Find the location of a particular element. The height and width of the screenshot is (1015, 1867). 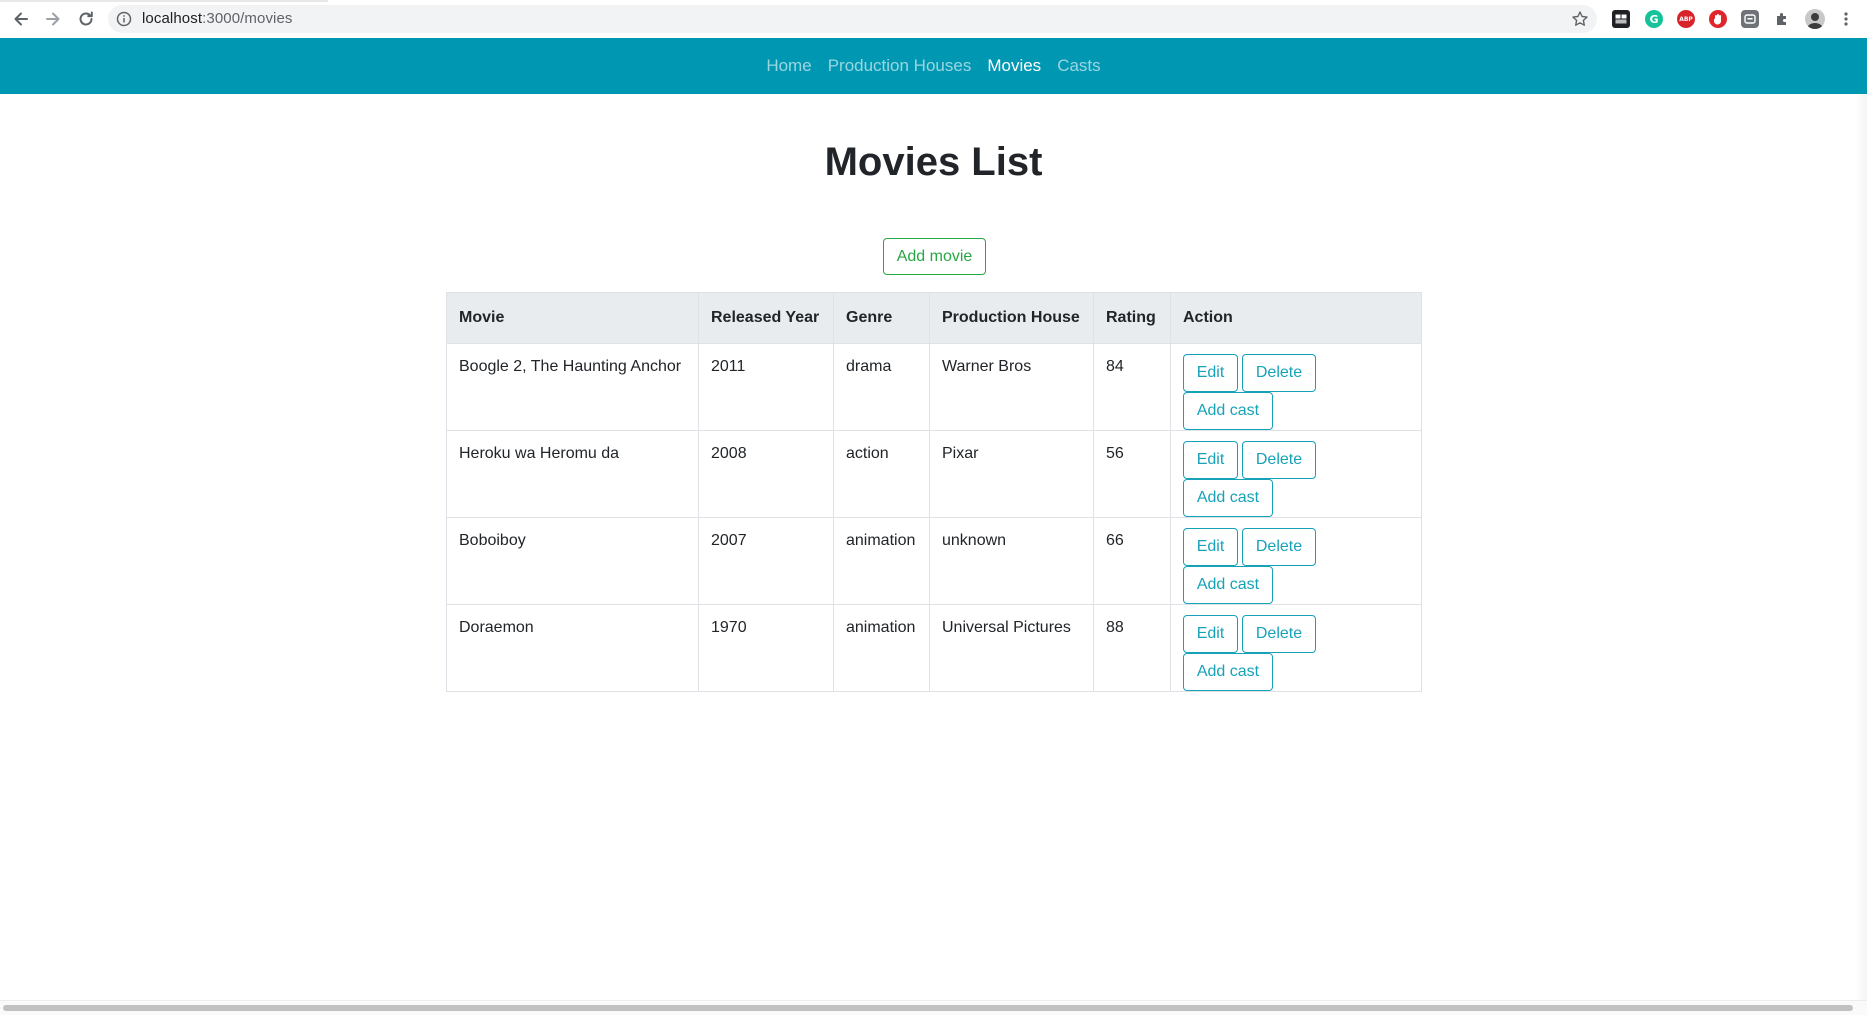

back-icon is located at coordinates (21, 19).